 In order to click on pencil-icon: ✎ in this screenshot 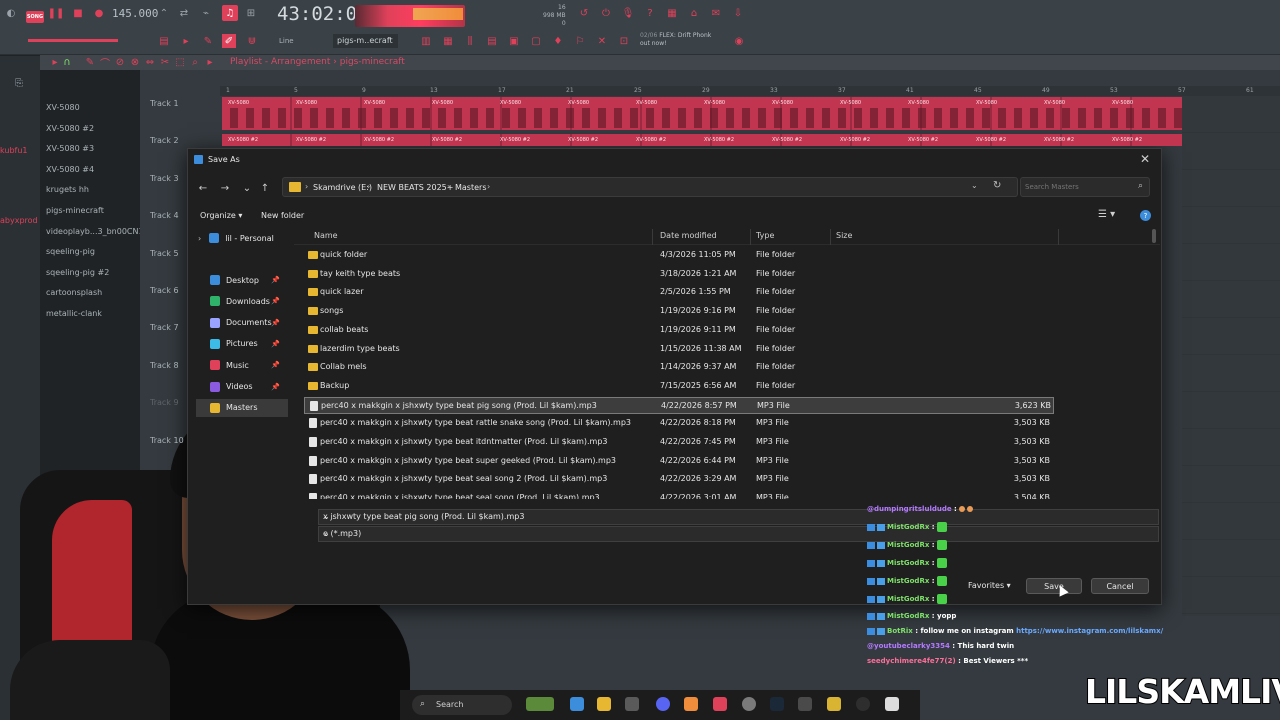, I will do `click(208, 41)`.